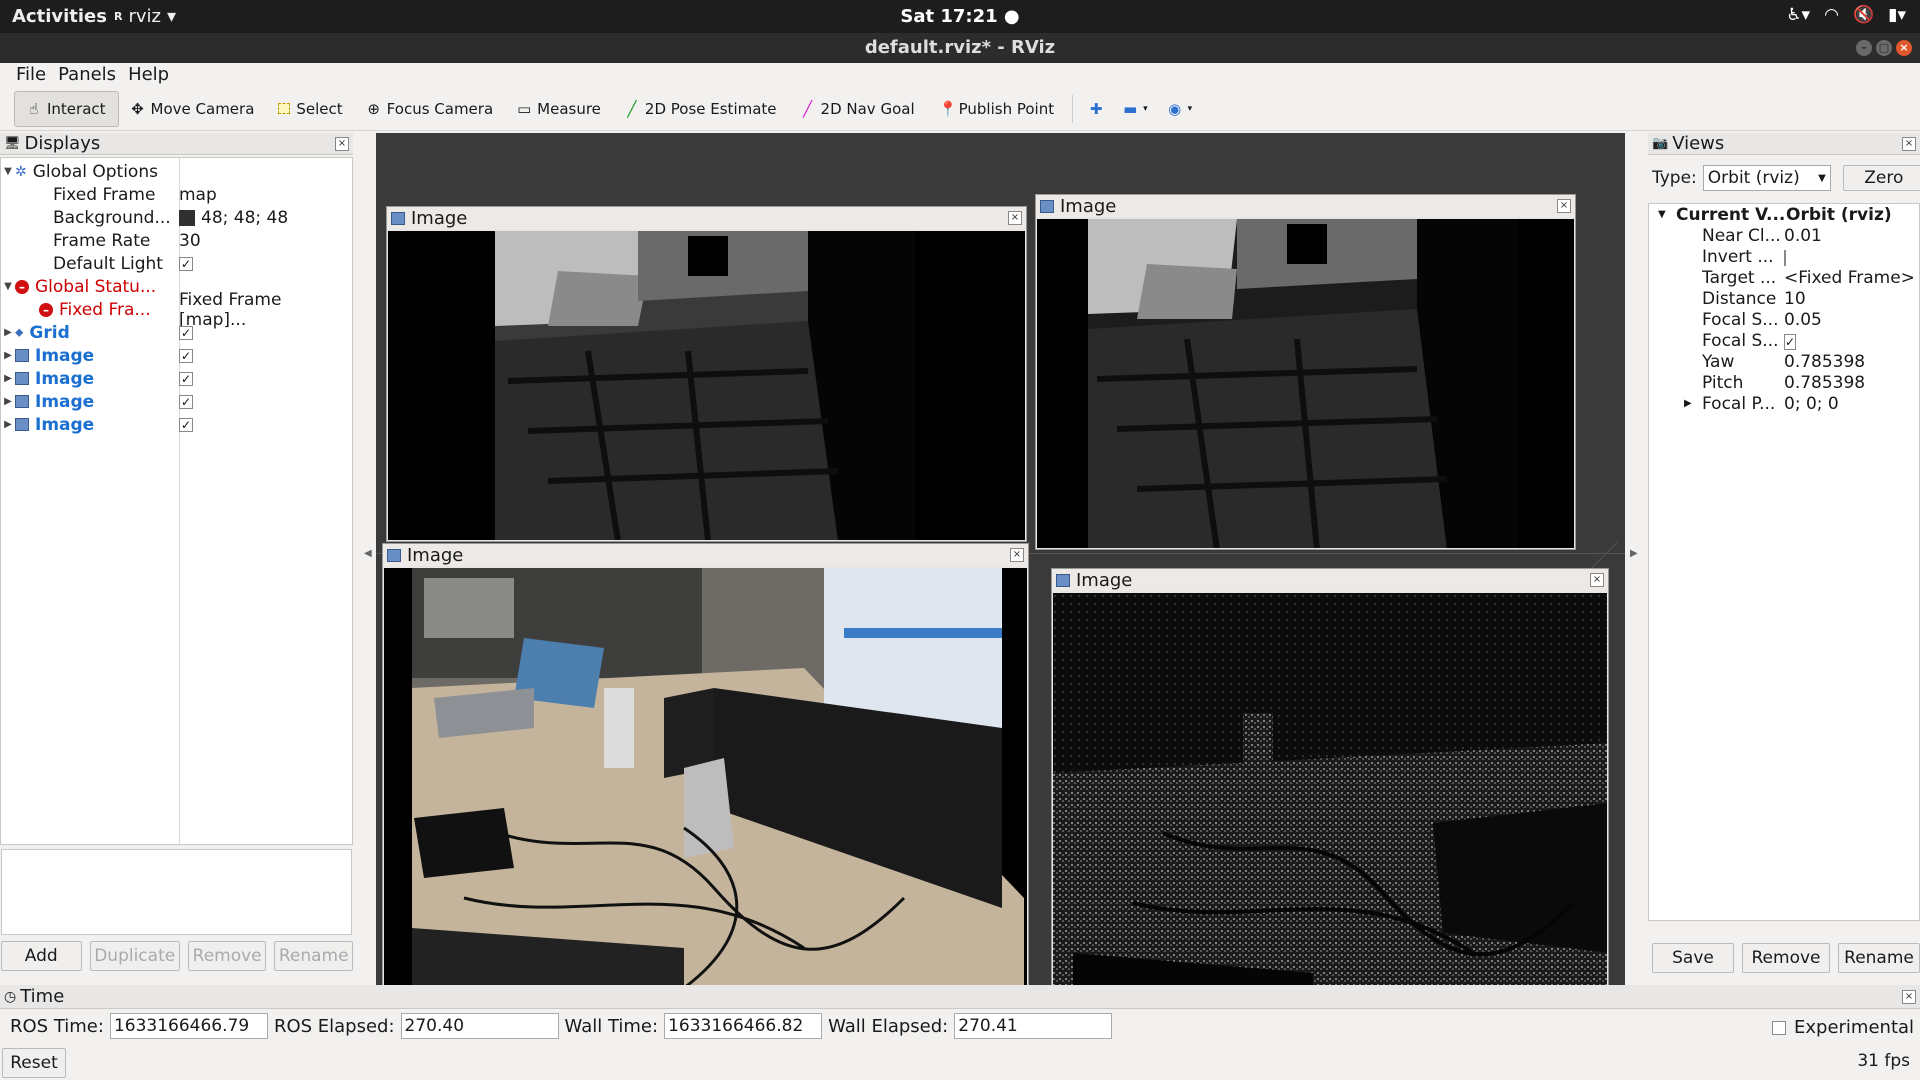 This screenshot has width=1920, height=1080. What do you see at coordinates (176, 240) in the screenshot?
I see `tree-row-frame-rate: Frame Rate 30` at bounding box center [176, 240].